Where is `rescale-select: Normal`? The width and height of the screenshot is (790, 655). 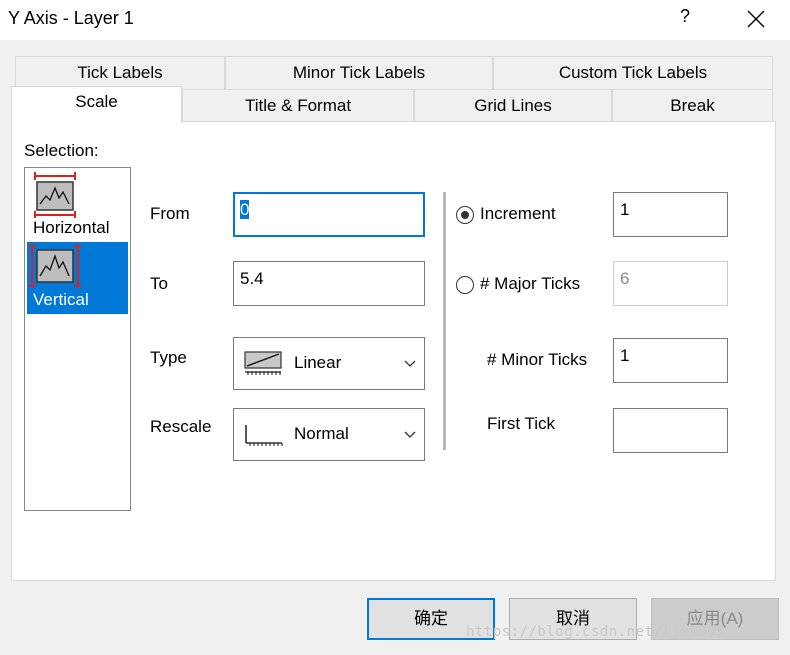
rescale-select: Normal is located at coordinates (329, 434).